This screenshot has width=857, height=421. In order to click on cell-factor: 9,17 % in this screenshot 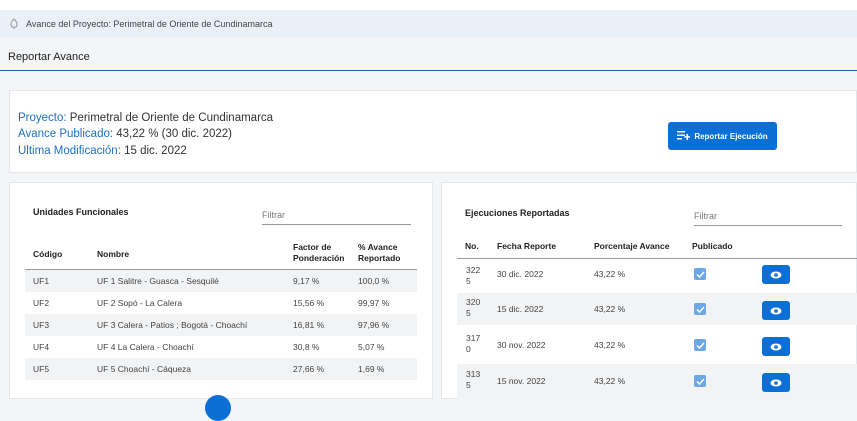, I will do `click(306, 281)`.